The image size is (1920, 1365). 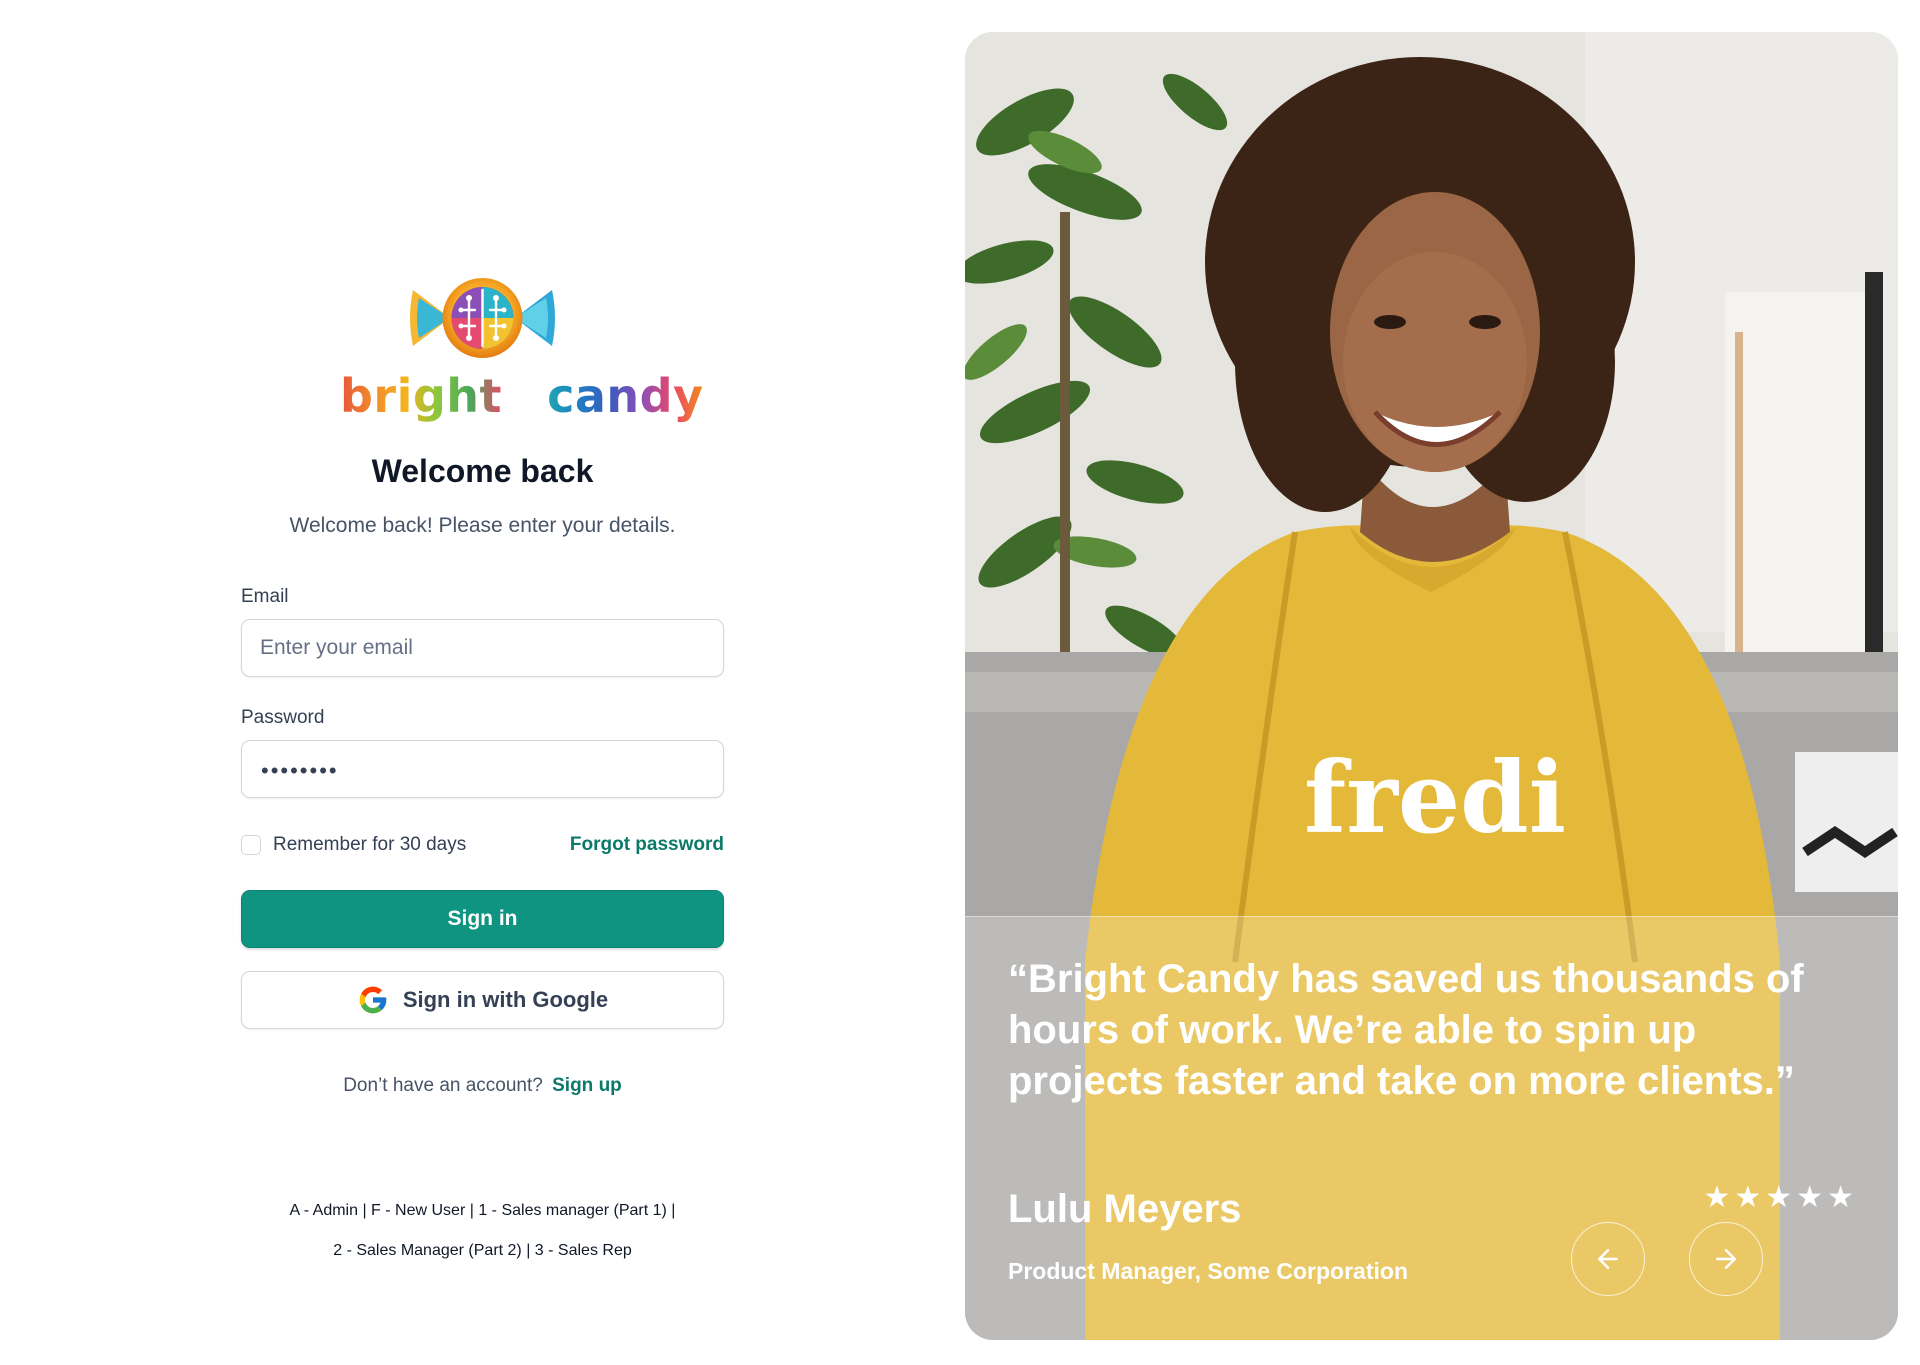 What do you see at coordinates (283, 717) in the screenshot?
I see `password-label: Password` at bounding box center [283, 717].